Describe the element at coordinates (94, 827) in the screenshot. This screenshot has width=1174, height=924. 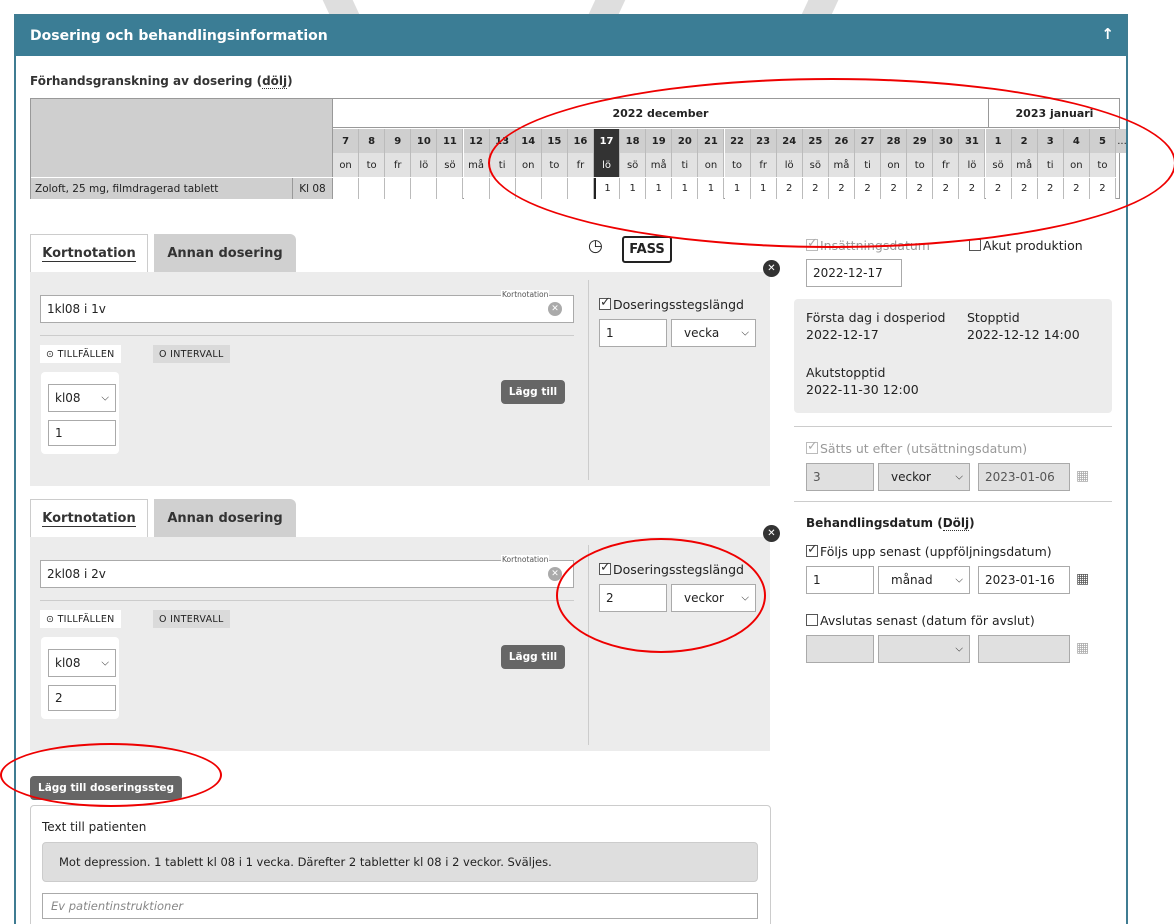
I see `patient-text-title: Text till patienten` at that location.